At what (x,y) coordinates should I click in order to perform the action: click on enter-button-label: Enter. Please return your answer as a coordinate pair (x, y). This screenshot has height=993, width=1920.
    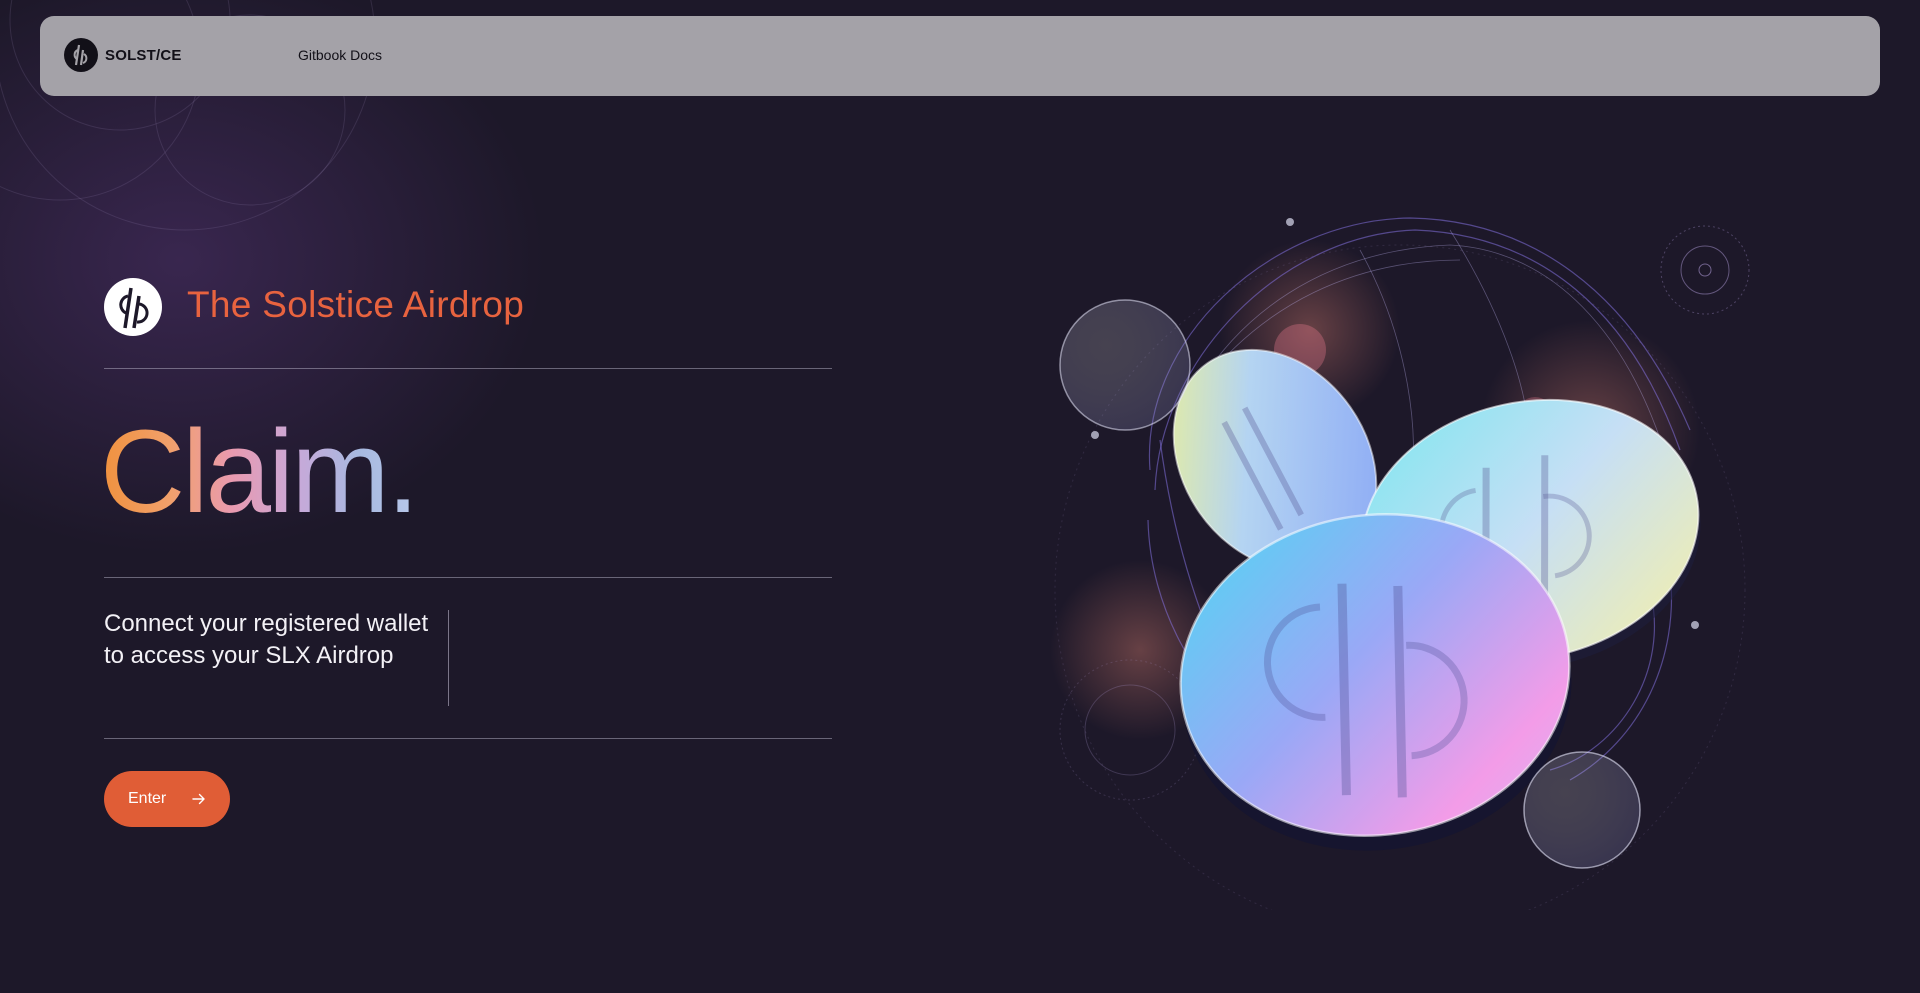
    Looking at the image, I should click on (147, 798).